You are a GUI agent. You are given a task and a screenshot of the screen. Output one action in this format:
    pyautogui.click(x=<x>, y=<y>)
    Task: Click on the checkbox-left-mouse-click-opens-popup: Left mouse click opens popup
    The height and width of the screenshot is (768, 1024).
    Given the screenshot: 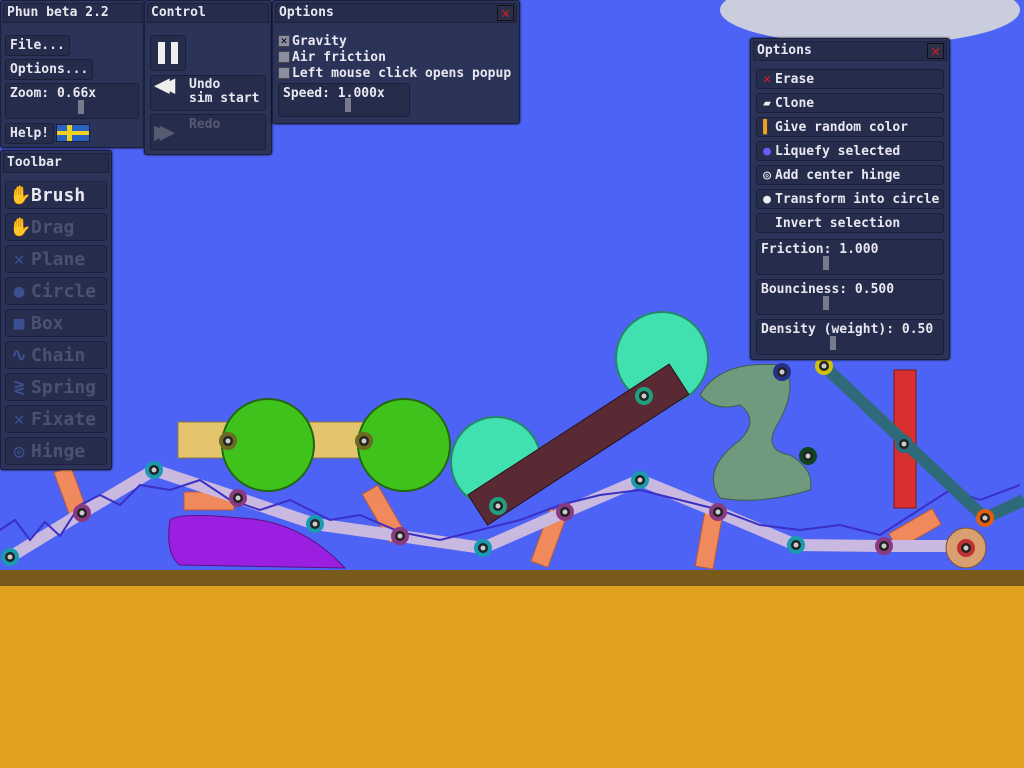 What is the action you would take?
    pyautogui.click(x=394, y=73)
    